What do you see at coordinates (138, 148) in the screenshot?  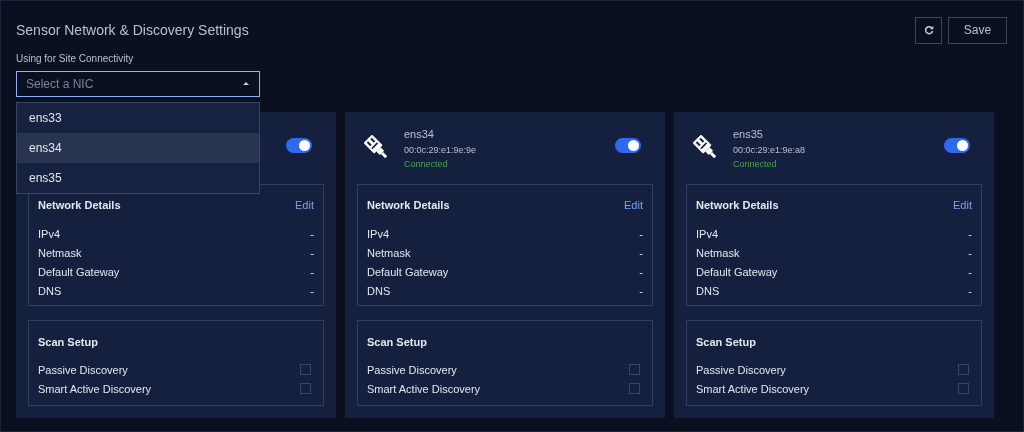 I see `dropdown-item: ens34` at bounding box center [138, 148].